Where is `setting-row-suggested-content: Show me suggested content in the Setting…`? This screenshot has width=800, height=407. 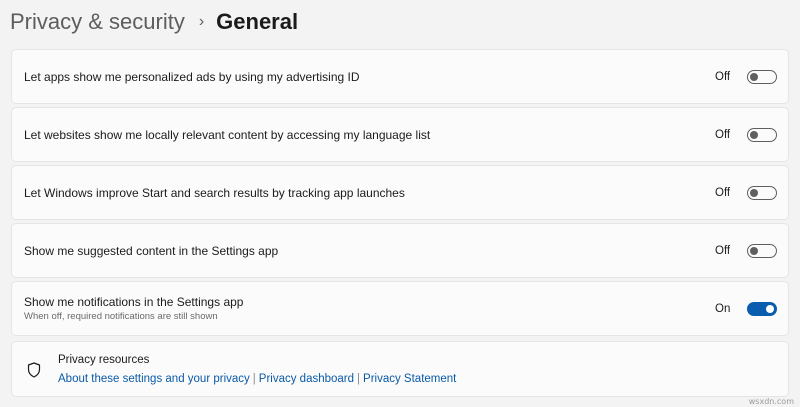 setting-row-suggested-content: Show me suggested content in the Setting… is located at coordinates (400, 250).